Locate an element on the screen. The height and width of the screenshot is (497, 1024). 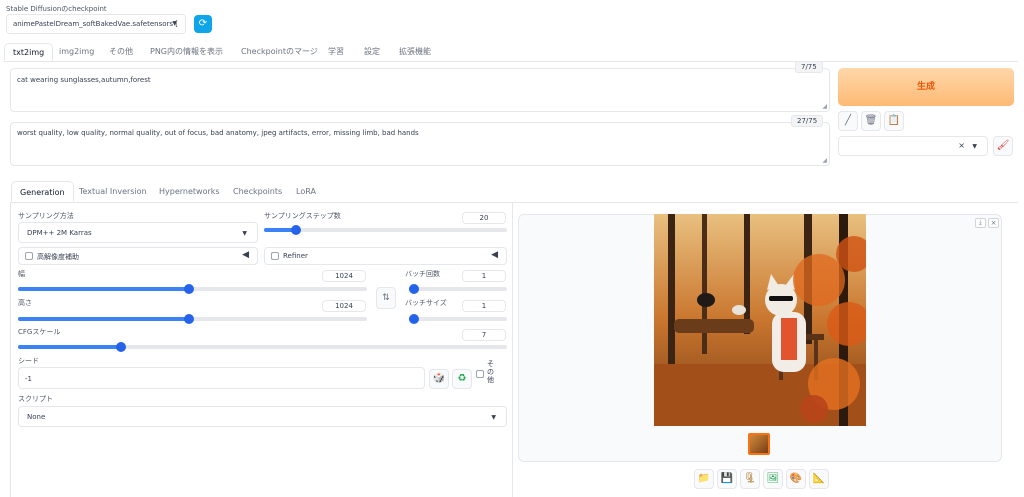
batch-size-label: バッチサイズ is located at coordinates (426, 303).